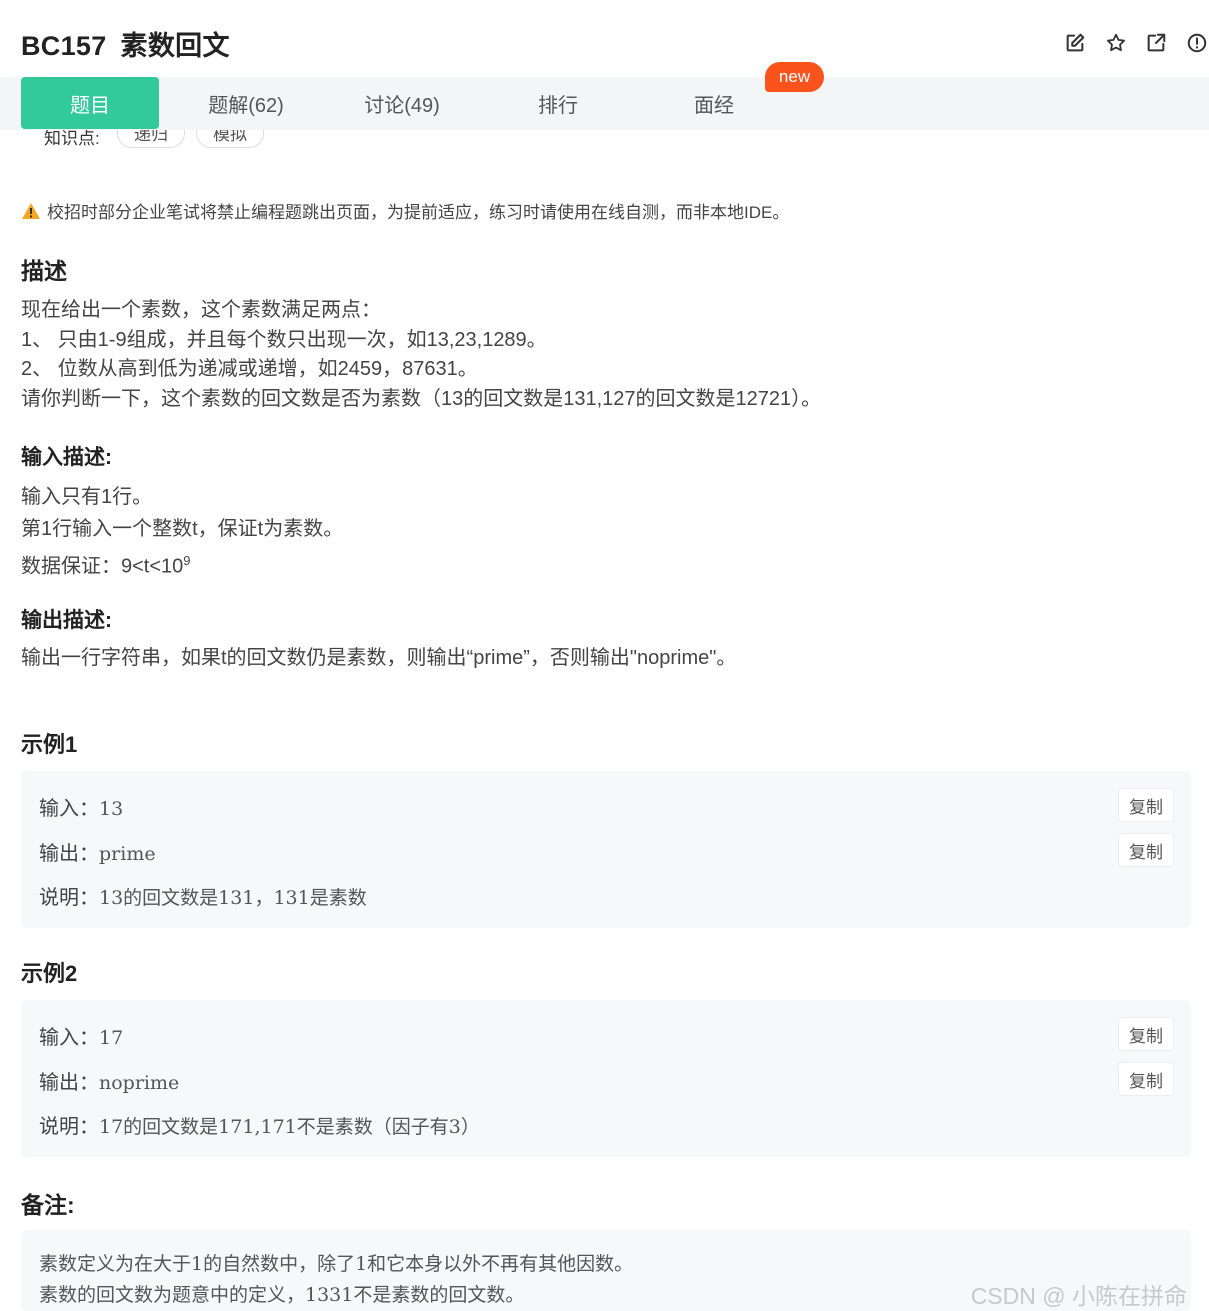 Image resolution: width=1209 pixels, height=1311 pixels. I want to click on star-icon, so click(1116, 43).